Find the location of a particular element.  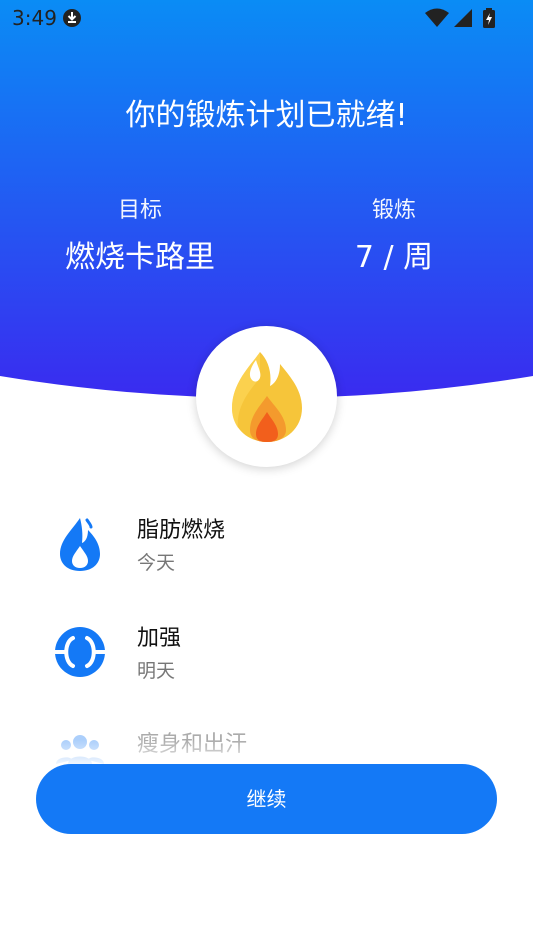

flame-badge is located at coordinates (266, 396).